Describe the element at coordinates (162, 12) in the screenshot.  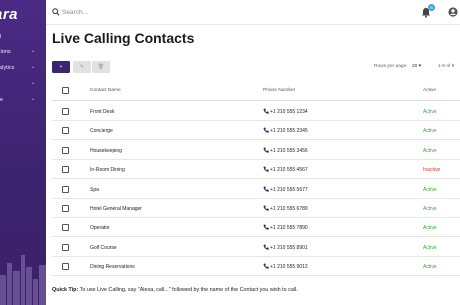
I see `search-input` at that location.